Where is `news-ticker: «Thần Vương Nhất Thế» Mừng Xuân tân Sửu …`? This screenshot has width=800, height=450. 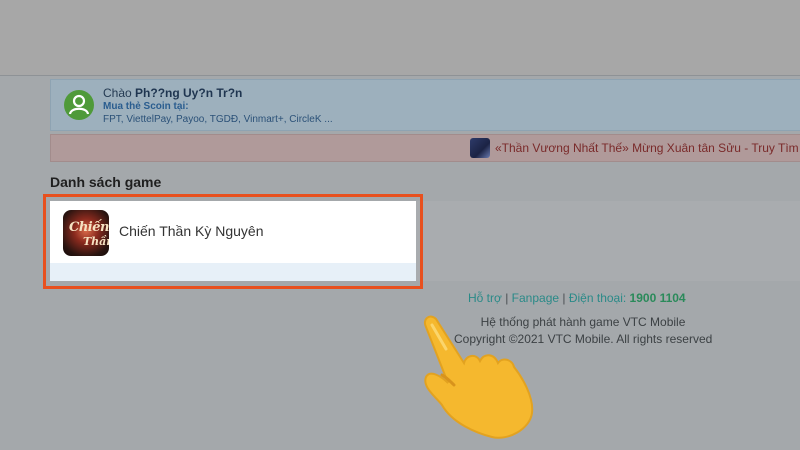
news-ticker: «Thần Vương Nhất Thế» Mừng Xuân tân Sửu … is located at coordinates (425, 148).